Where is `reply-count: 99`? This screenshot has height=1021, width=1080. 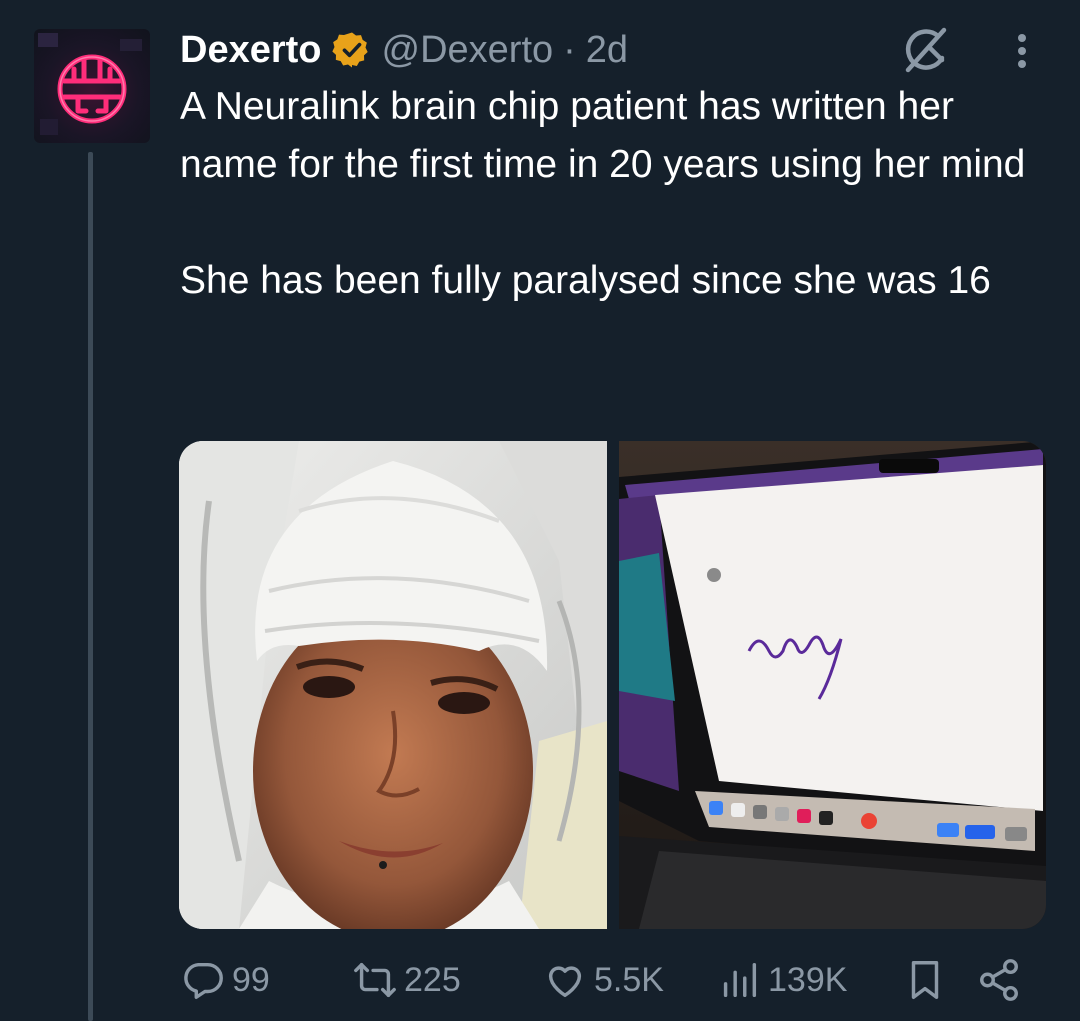
reply-count: 99 is located at coordinates (251, 979).